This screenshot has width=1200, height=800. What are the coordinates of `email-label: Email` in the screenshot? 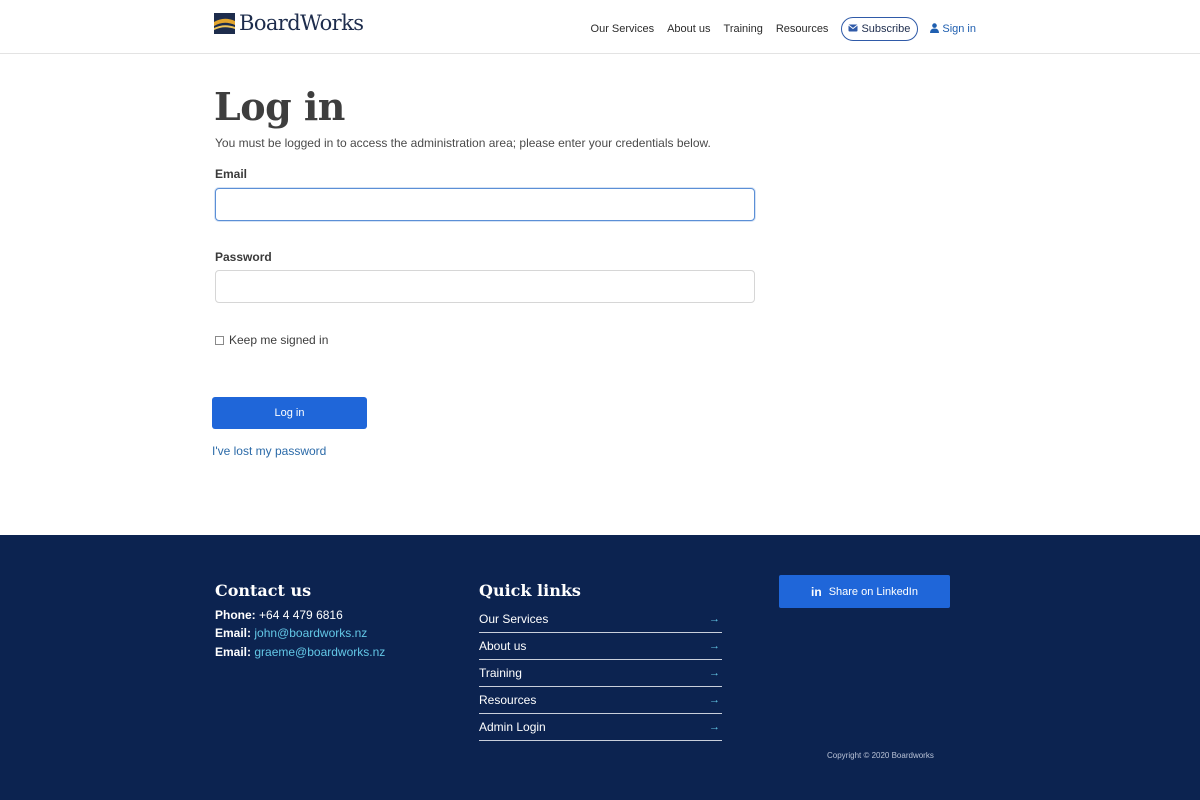 It's located at (231, 174).